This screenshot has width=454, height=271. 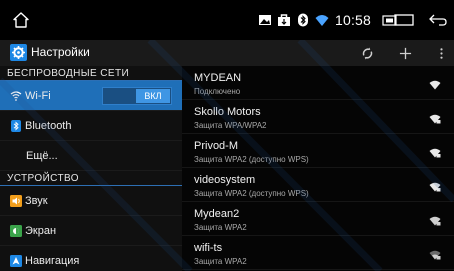 I want to click on status-icons: 10:58, so click(x=335, y=20).